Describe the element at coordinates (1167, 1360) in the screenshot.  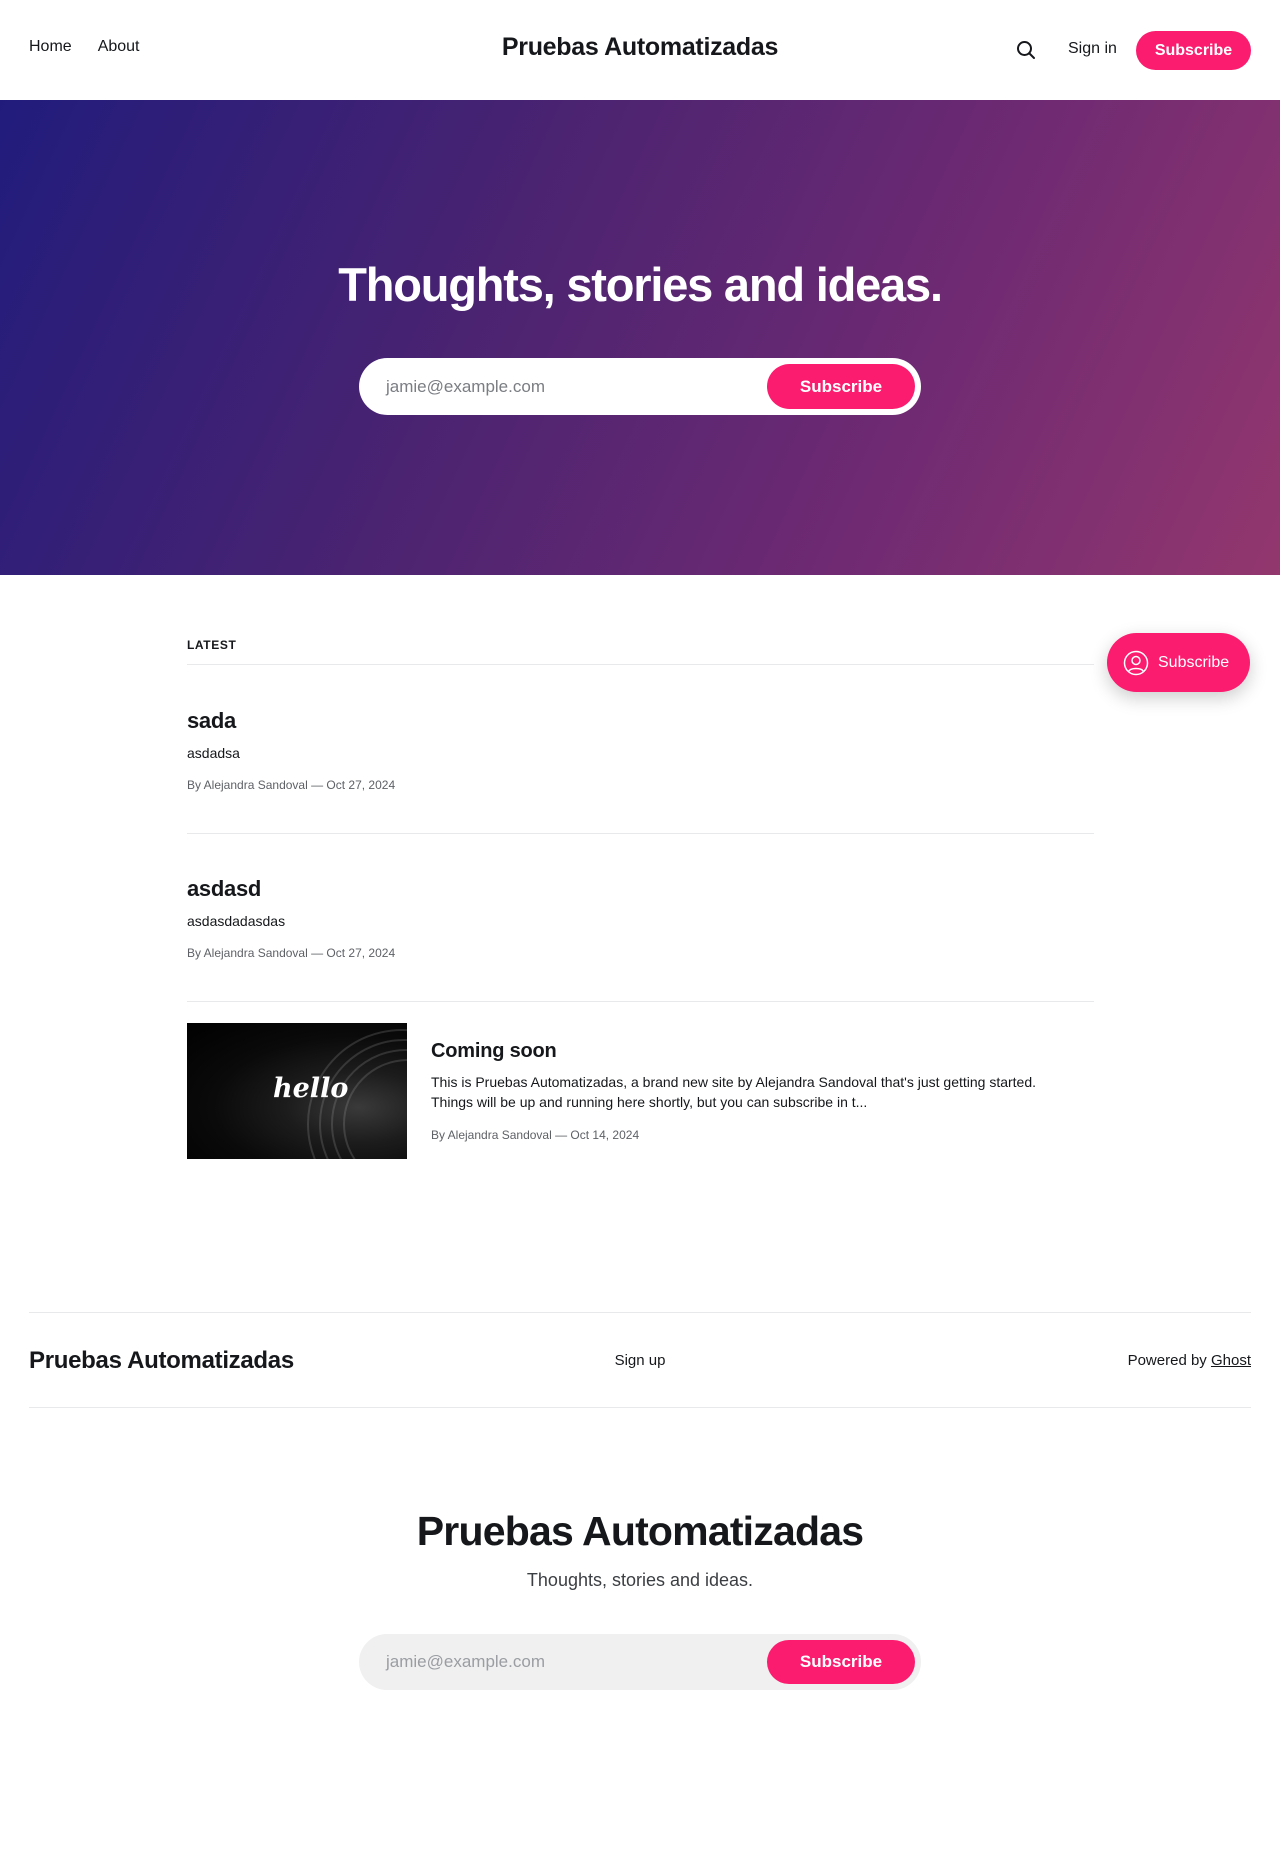
I see `powered-by-text: Powered by` at that location.